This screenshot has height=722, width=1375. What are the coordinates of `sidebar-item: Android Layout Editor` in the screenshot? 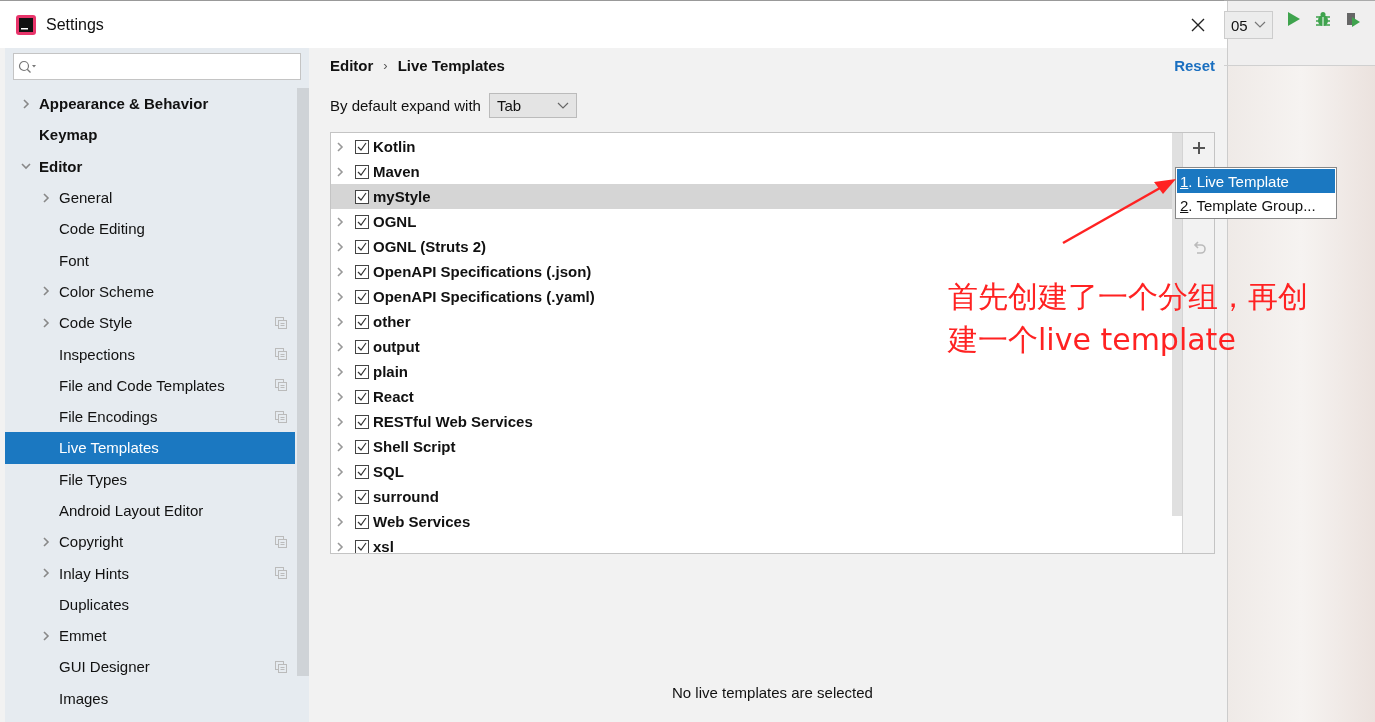 It's located at (131, 510).